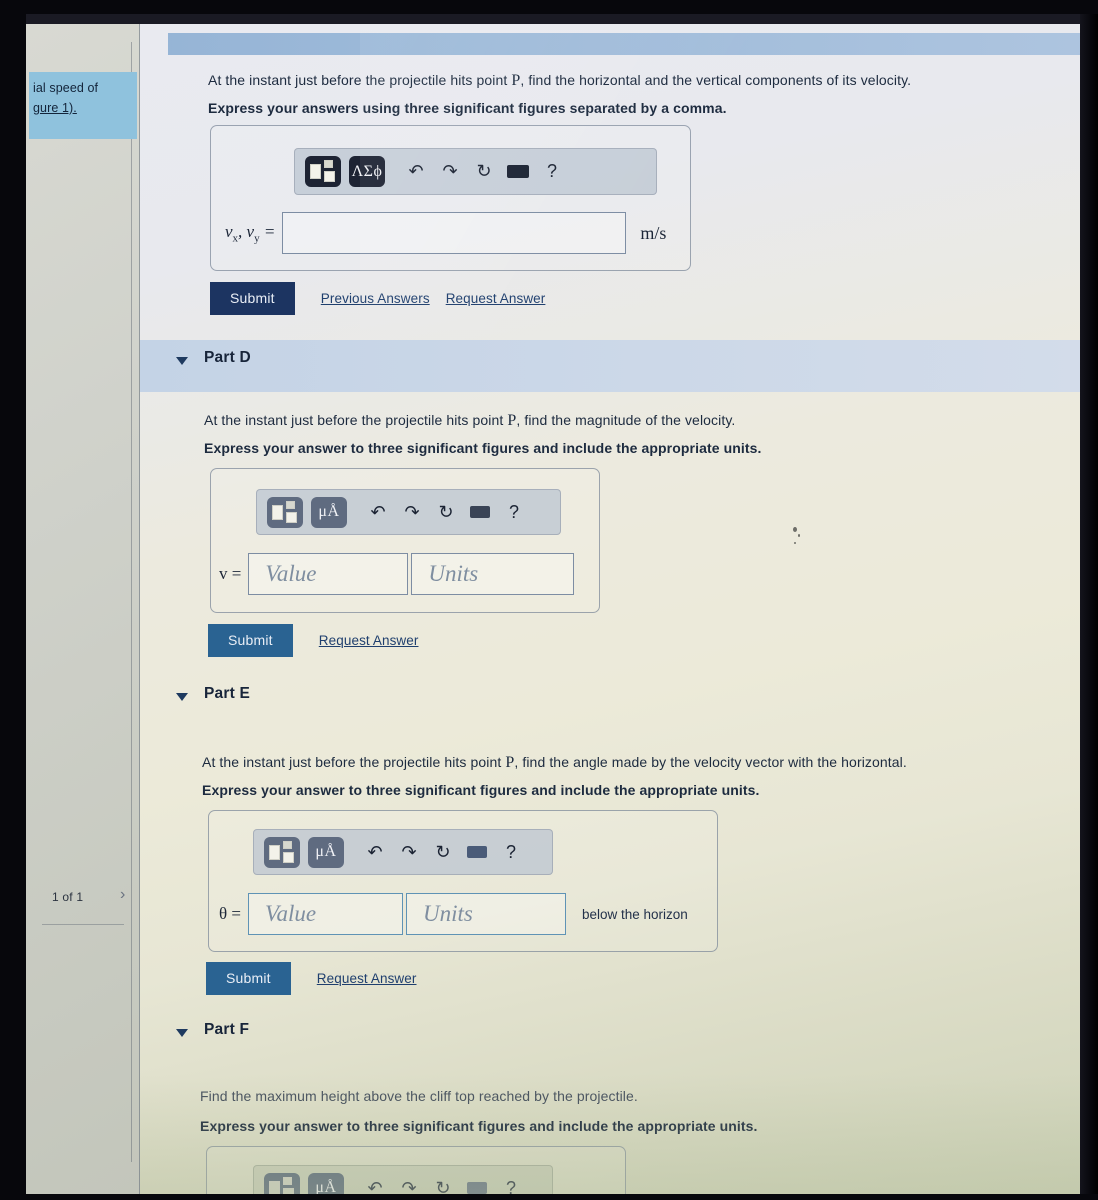 The image size is (1098, 1200). Describe the element at coordinates (454, 233) in the screenshot. I see `part-c-value-input` at that location.